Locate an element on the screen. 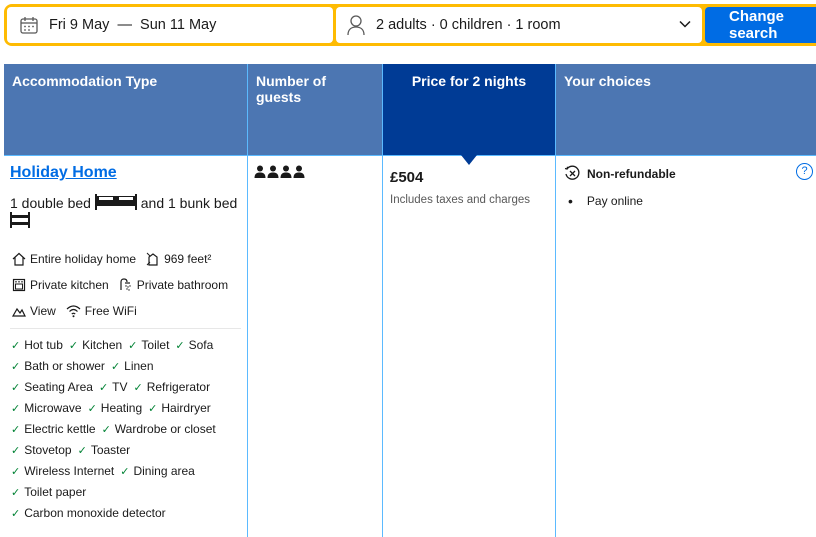 The height and width of the screenshot is (537, 816). header-number-of-guests: Number of guests is located at coordinates (315, 110).